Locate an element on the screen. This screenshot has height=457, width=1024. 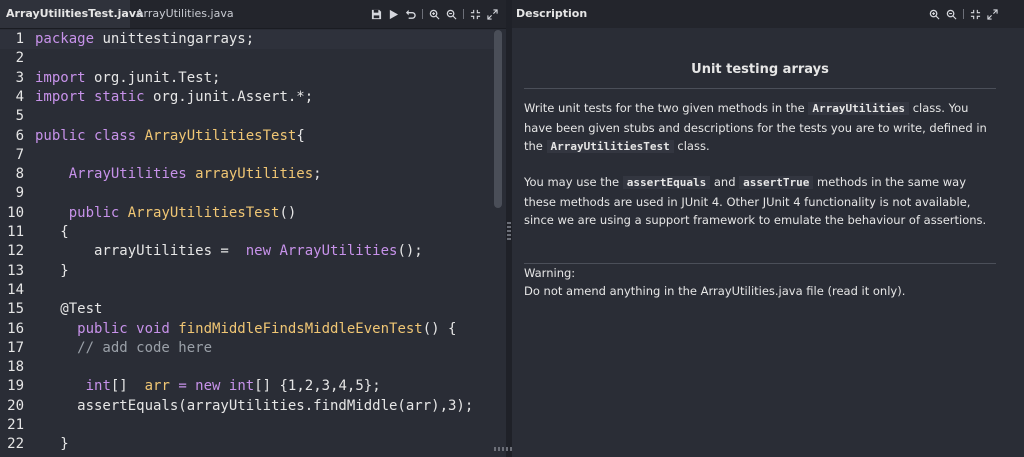
line-number: 7 is located at coordinates (19, 154).